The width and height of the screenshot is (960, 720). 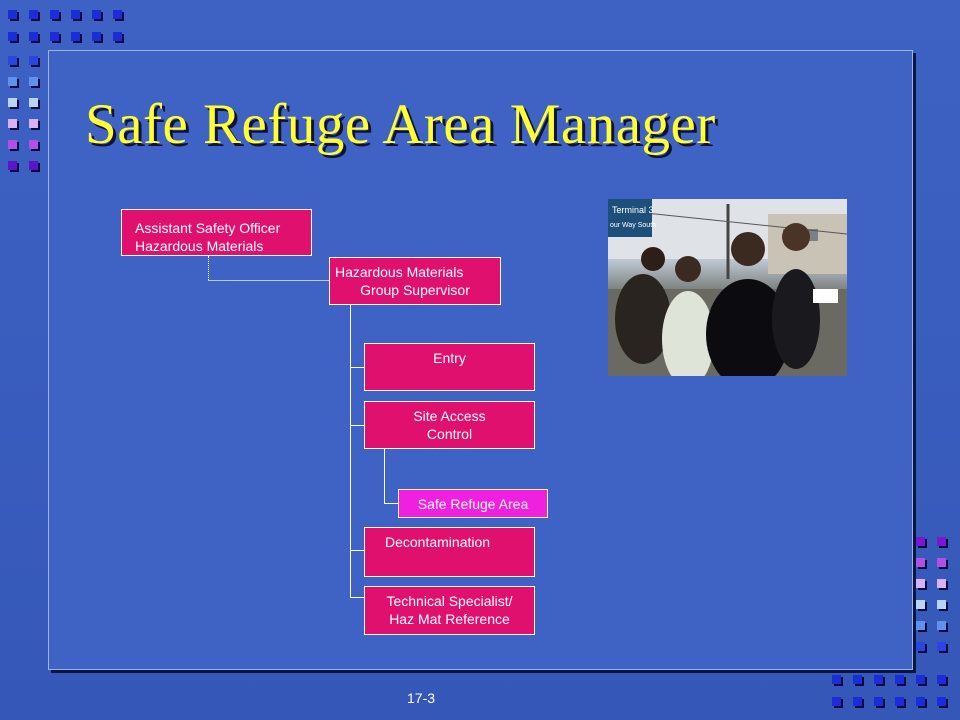 What do you see at coordinates (633, 210) in the screenshot?
I see `sign-text-line1: Terminal 3` at bounding box center [633, 210].